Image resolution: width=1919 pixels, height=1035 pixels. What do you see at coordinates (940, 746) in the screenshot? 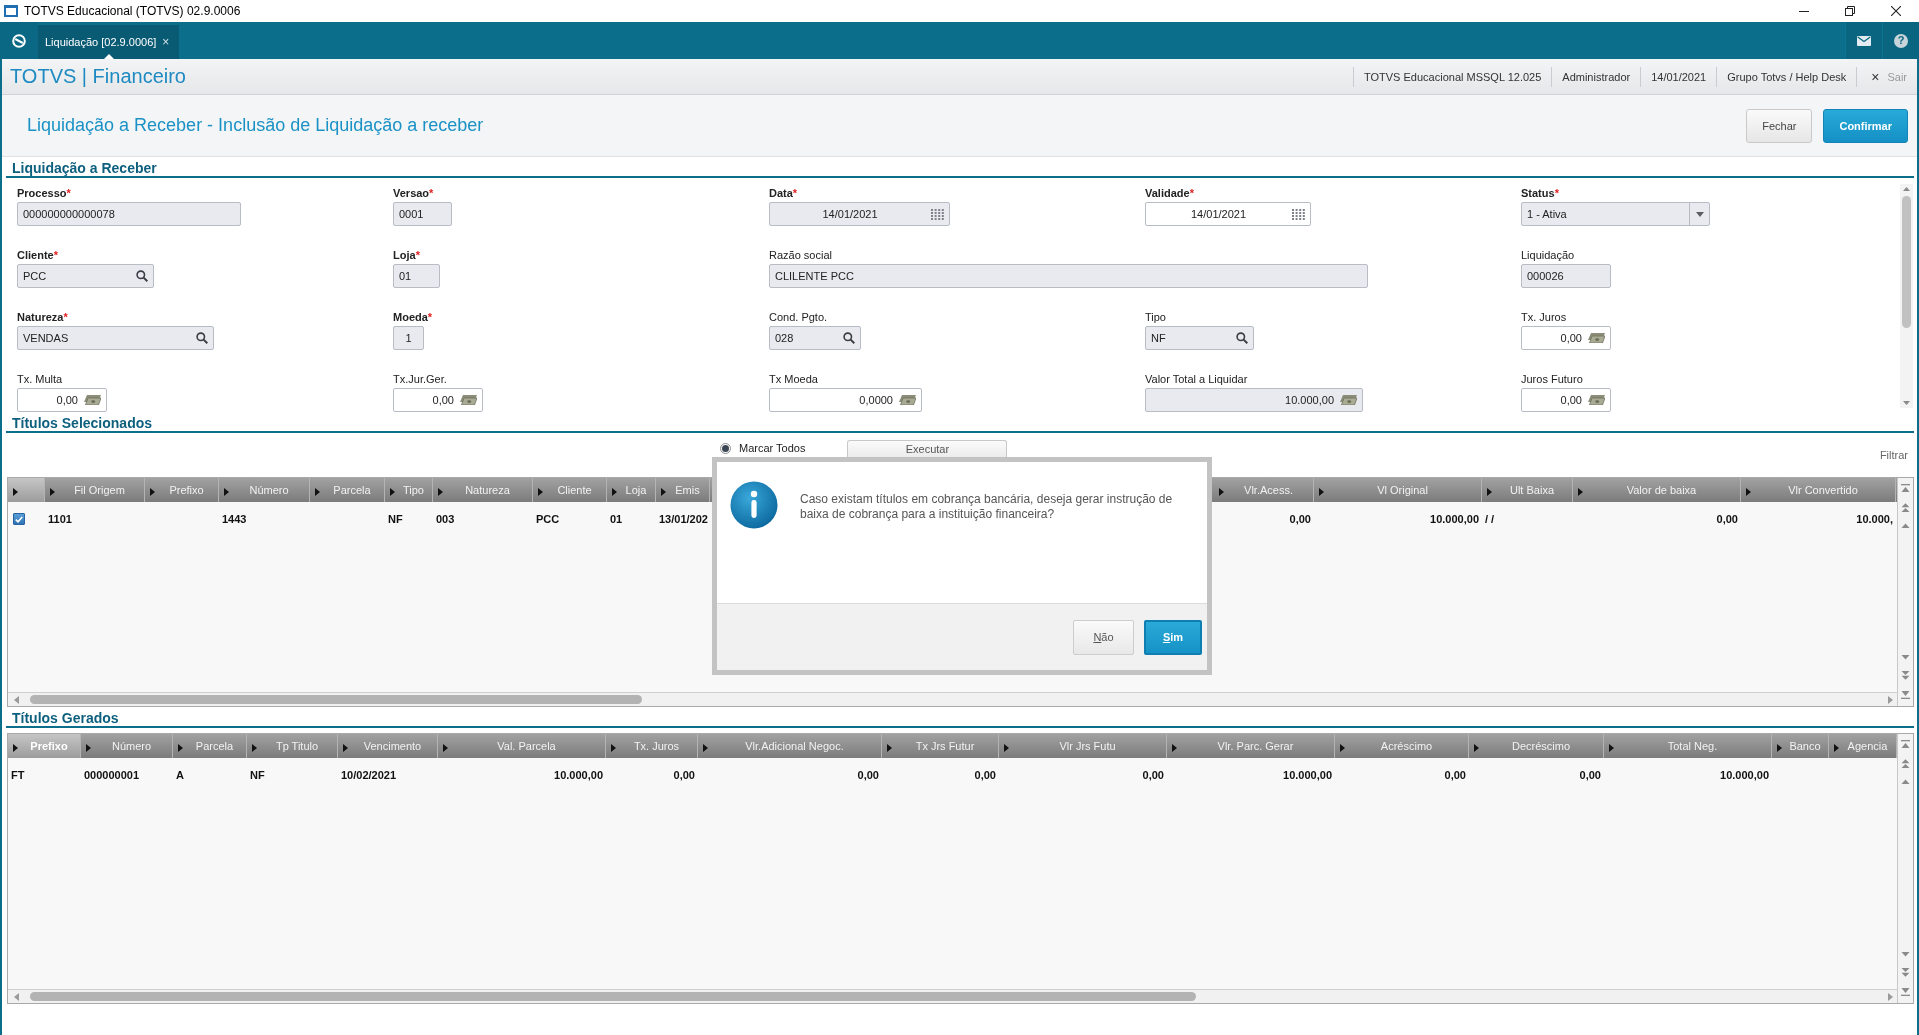
I see `column-header: Tx Jrs Futur` at bounding box center [940, 746].